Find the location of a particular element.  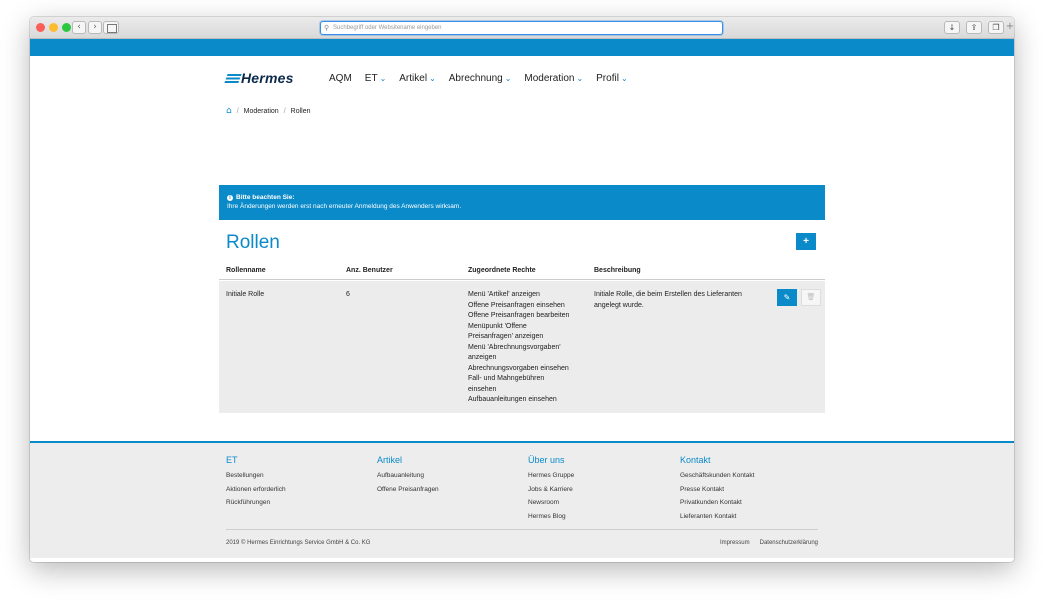

nav-item-profil: Profil ⌄ is located at coordinates (612, 78).